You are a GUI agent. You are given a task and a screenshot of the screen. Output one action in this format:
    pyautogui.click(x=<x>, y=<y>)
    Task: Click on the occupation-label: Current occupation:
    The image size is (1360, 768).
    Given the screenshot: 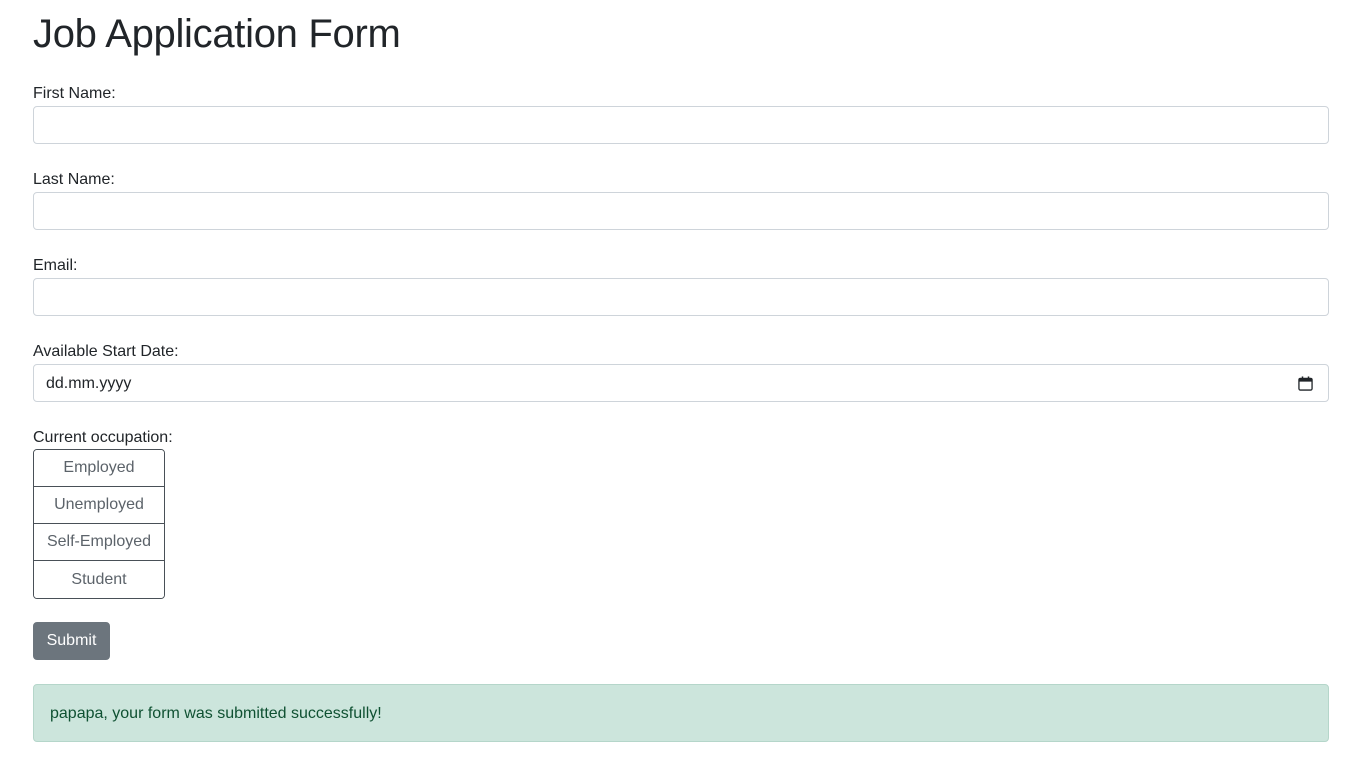 What is the action you would take?
    pyautogui.click(x=103, y=437)
    